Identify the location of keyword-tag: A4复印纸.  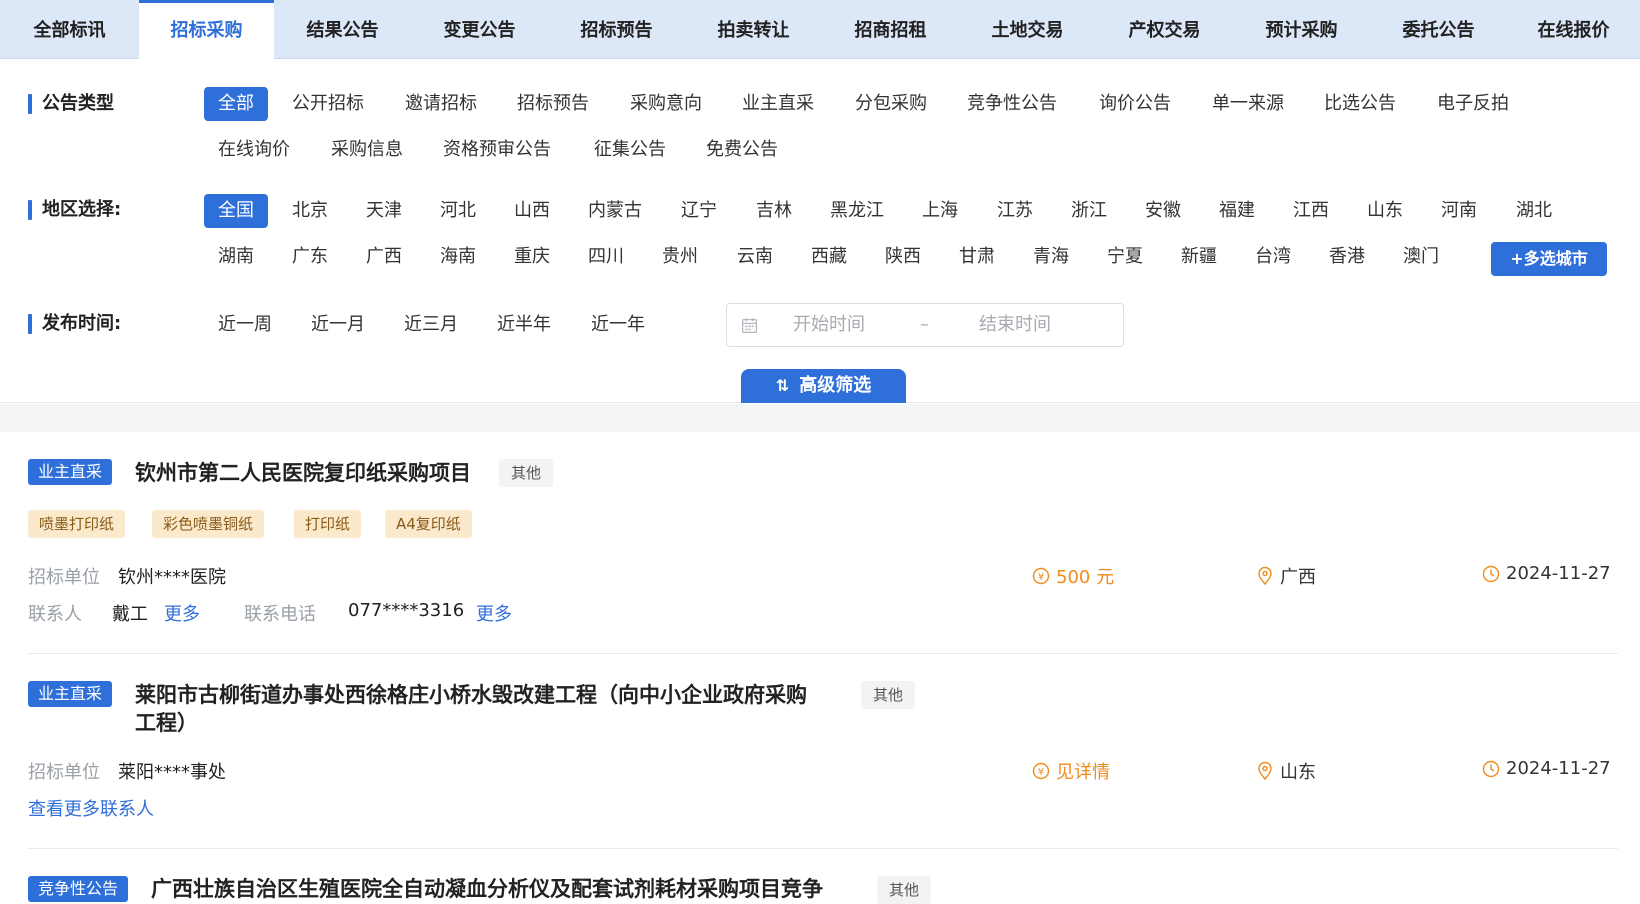
(428, 524).